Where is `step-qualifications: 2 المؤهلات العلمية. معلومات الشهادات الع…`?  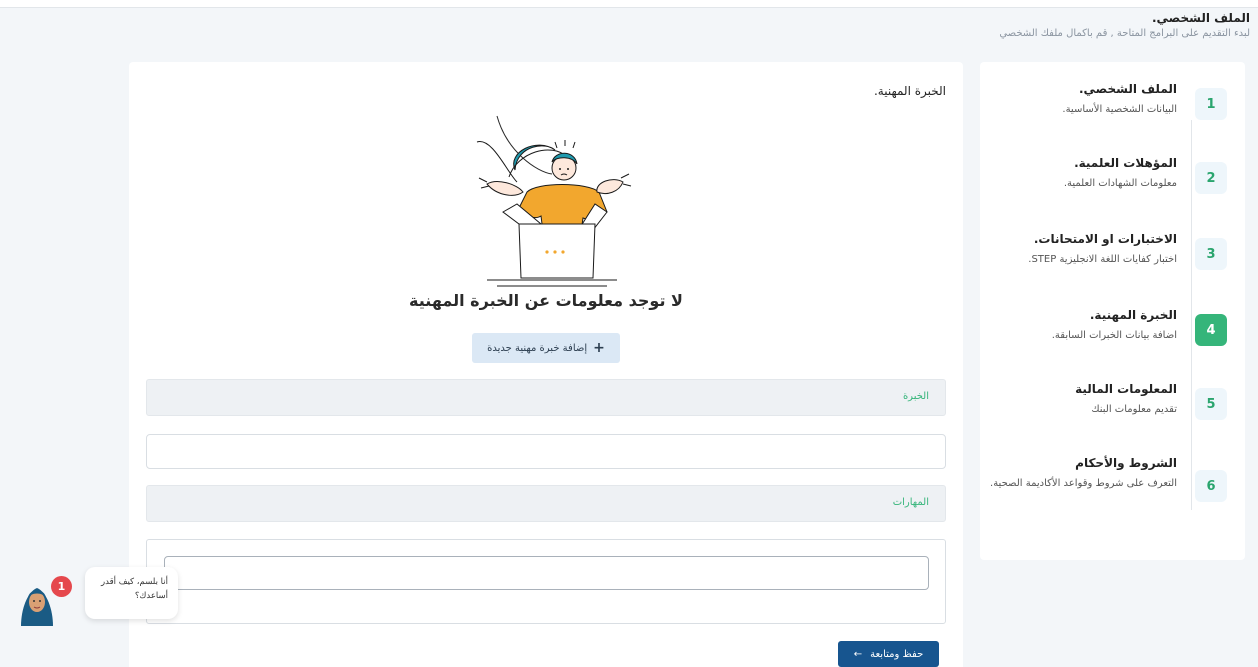 step-qualifications: 2 المؤهلات العلمية. معلومات الشهادات الع… is located at coordinates (1107, 186).